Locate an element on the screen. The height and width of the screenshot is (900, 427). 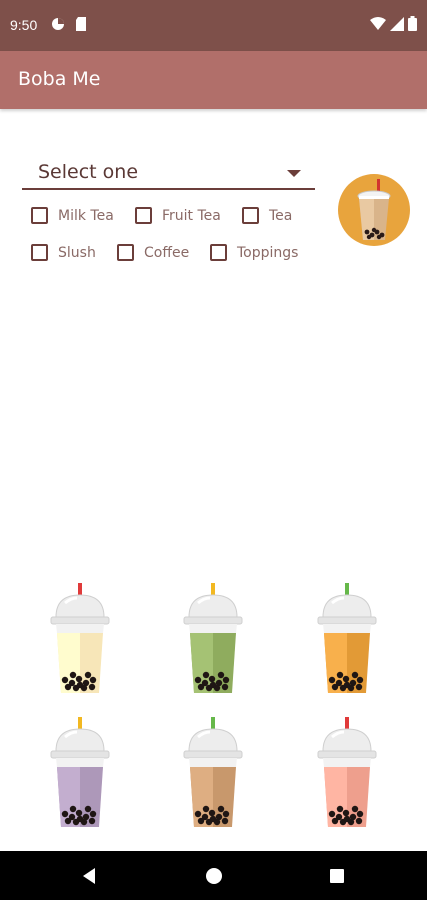
dropdown-arrow-icon is located at coordinates (294, 173).